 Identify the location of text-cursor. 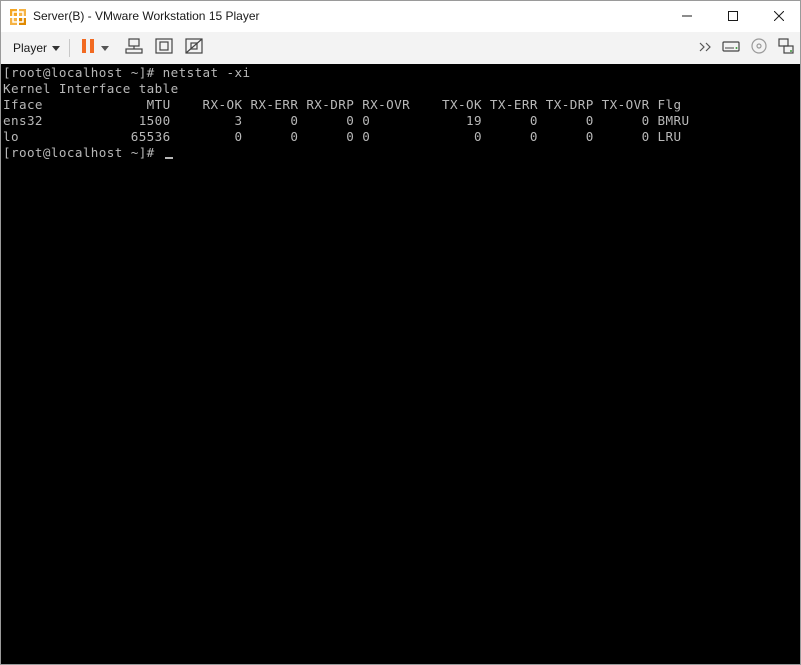
(168, 158).